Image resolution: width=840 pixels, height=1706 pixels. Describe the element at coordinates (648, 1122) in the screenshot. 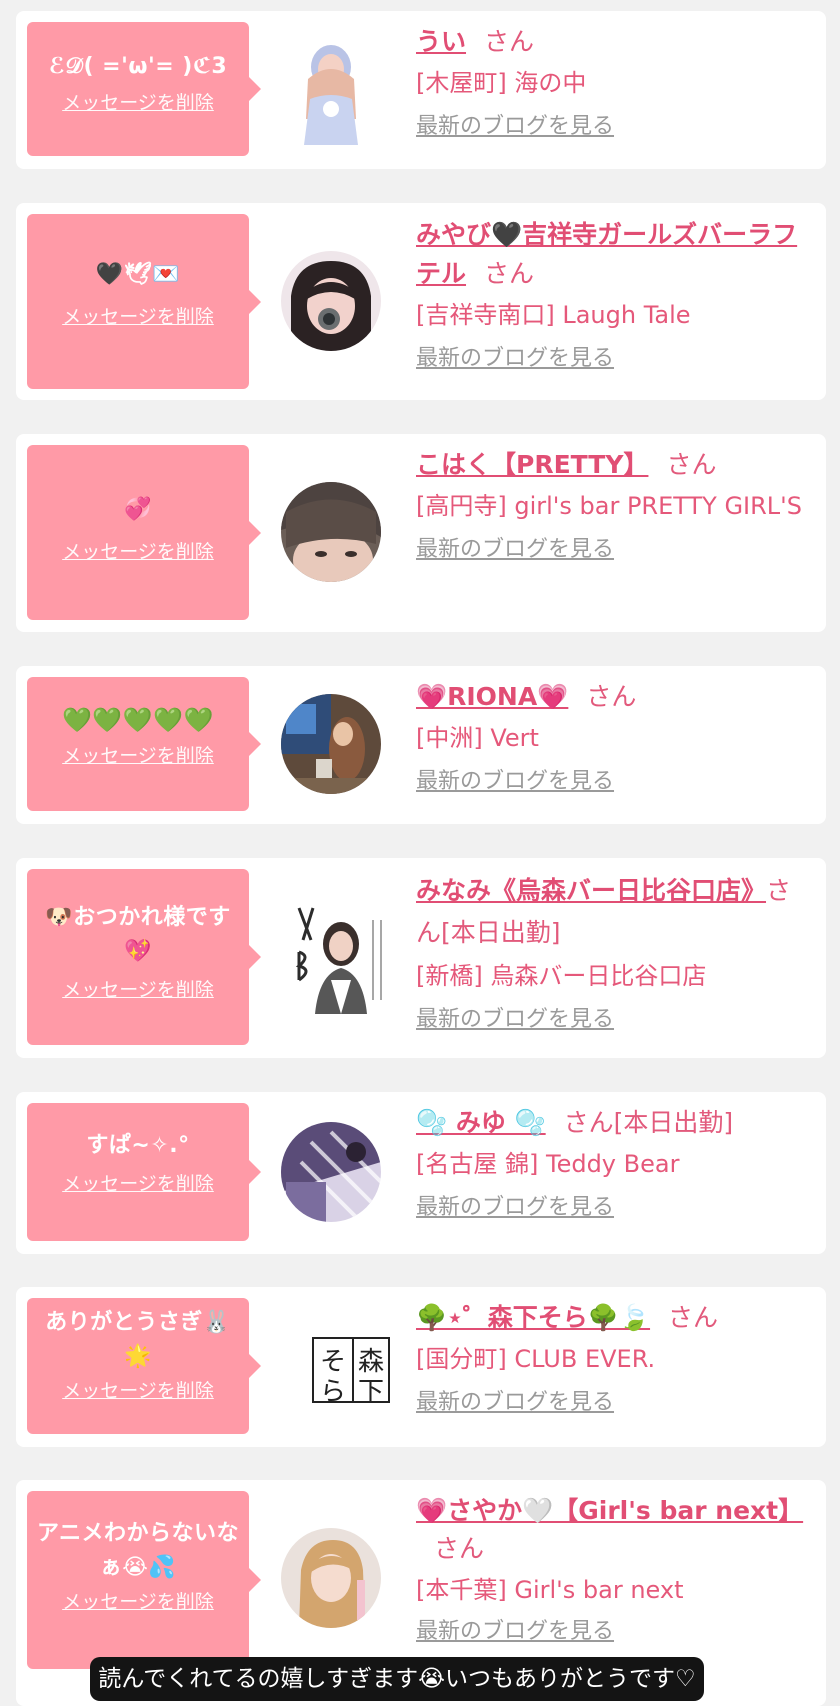

I see `honorific: さん[本日出勤]` at that location.